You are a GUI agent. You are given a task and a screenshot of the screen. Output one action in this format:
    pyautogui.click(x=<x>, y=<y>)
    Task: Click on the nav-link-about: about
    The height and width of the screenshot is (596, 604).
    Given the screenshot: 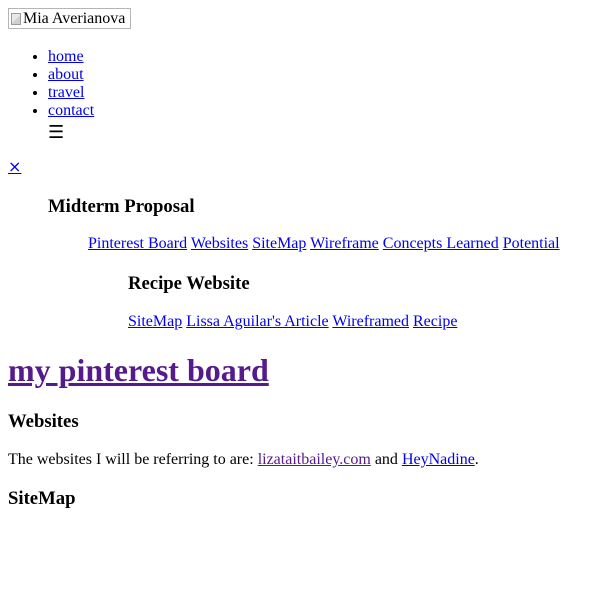 What is the action you would take?
    pyautogui.click(x=66, y=74)
    